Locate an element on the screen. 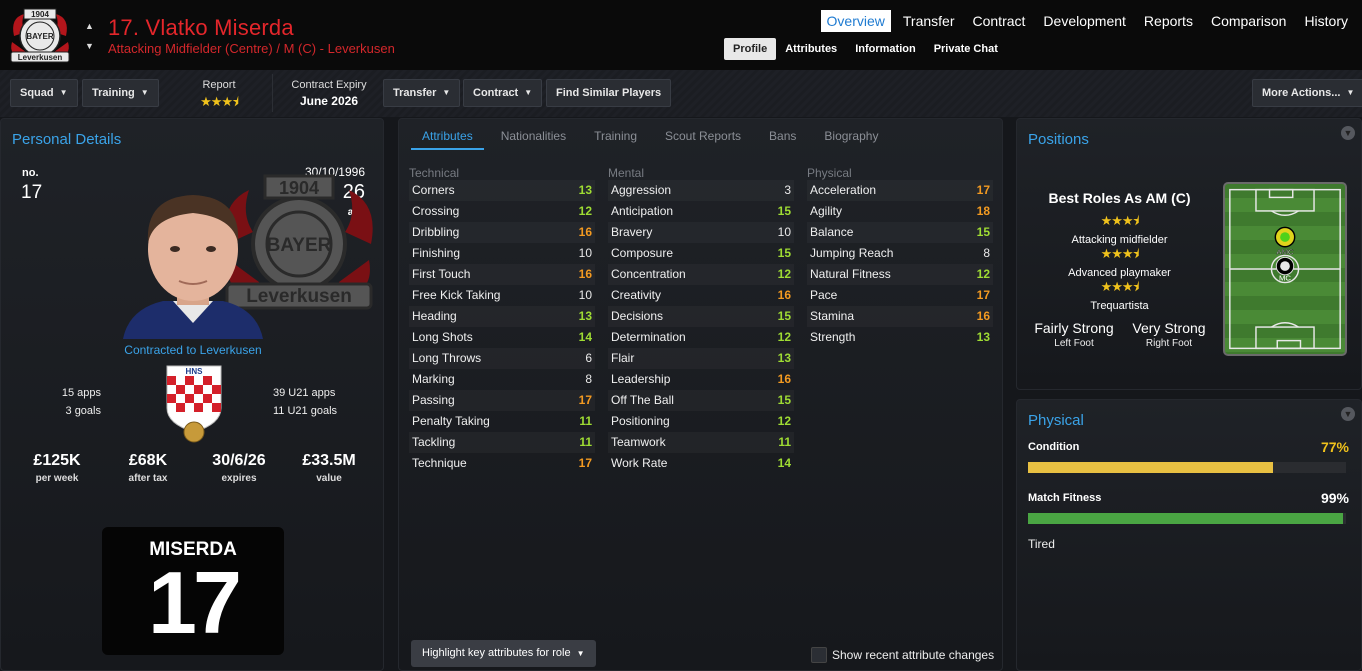 The width and height of the screenshot is (1362, 671). attribute-row: Corners 13 is located at coordinates (502, 190).